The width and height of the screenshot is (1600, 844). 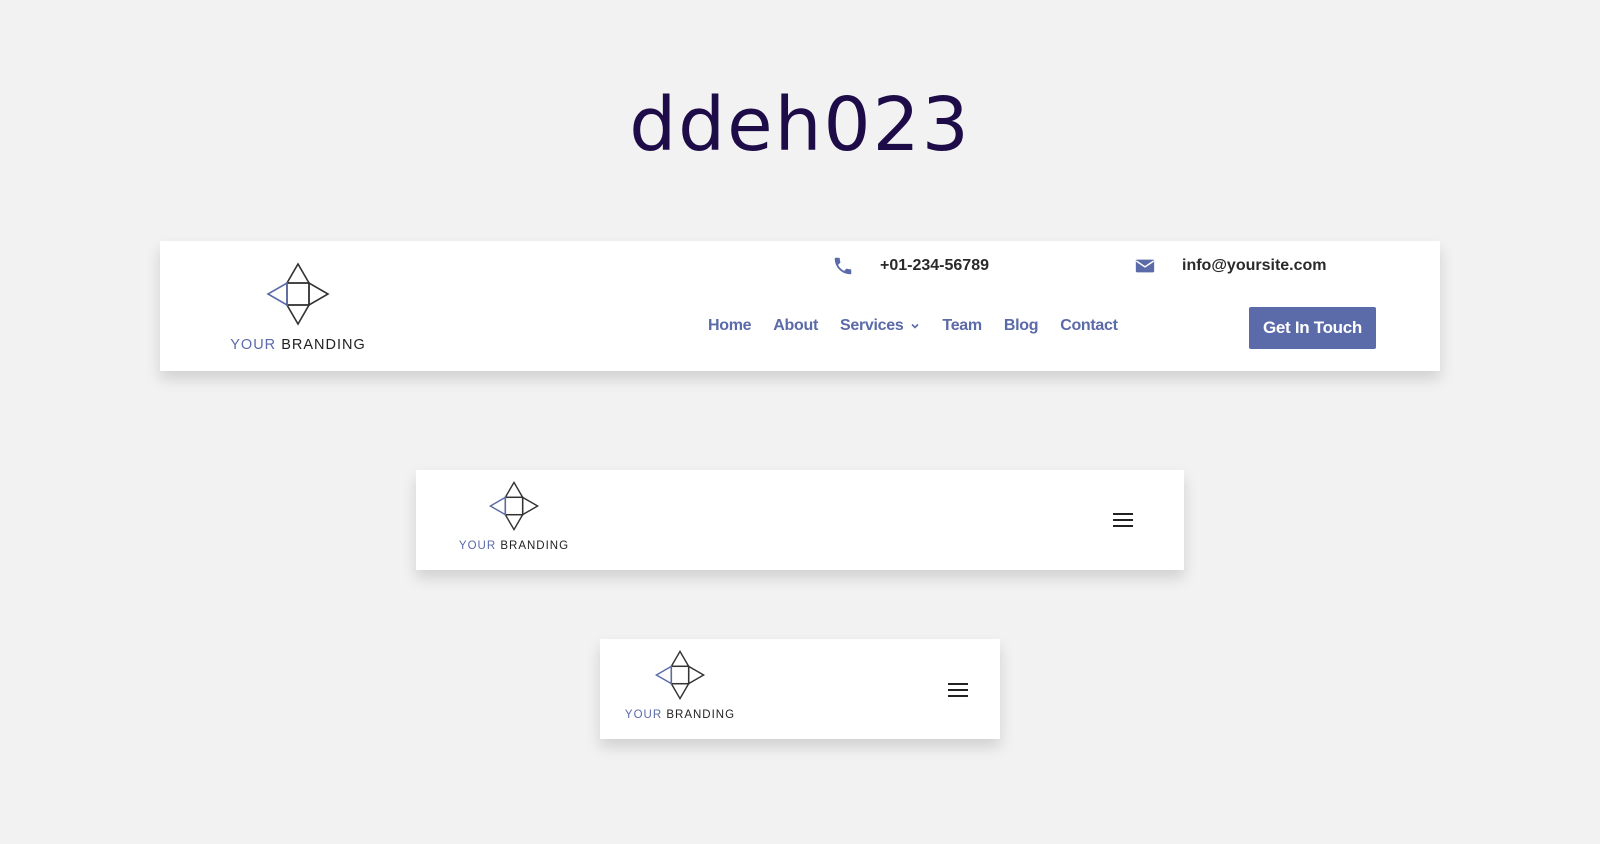 I want to click on nav-label: Blog, so click(x=1021, y=325).